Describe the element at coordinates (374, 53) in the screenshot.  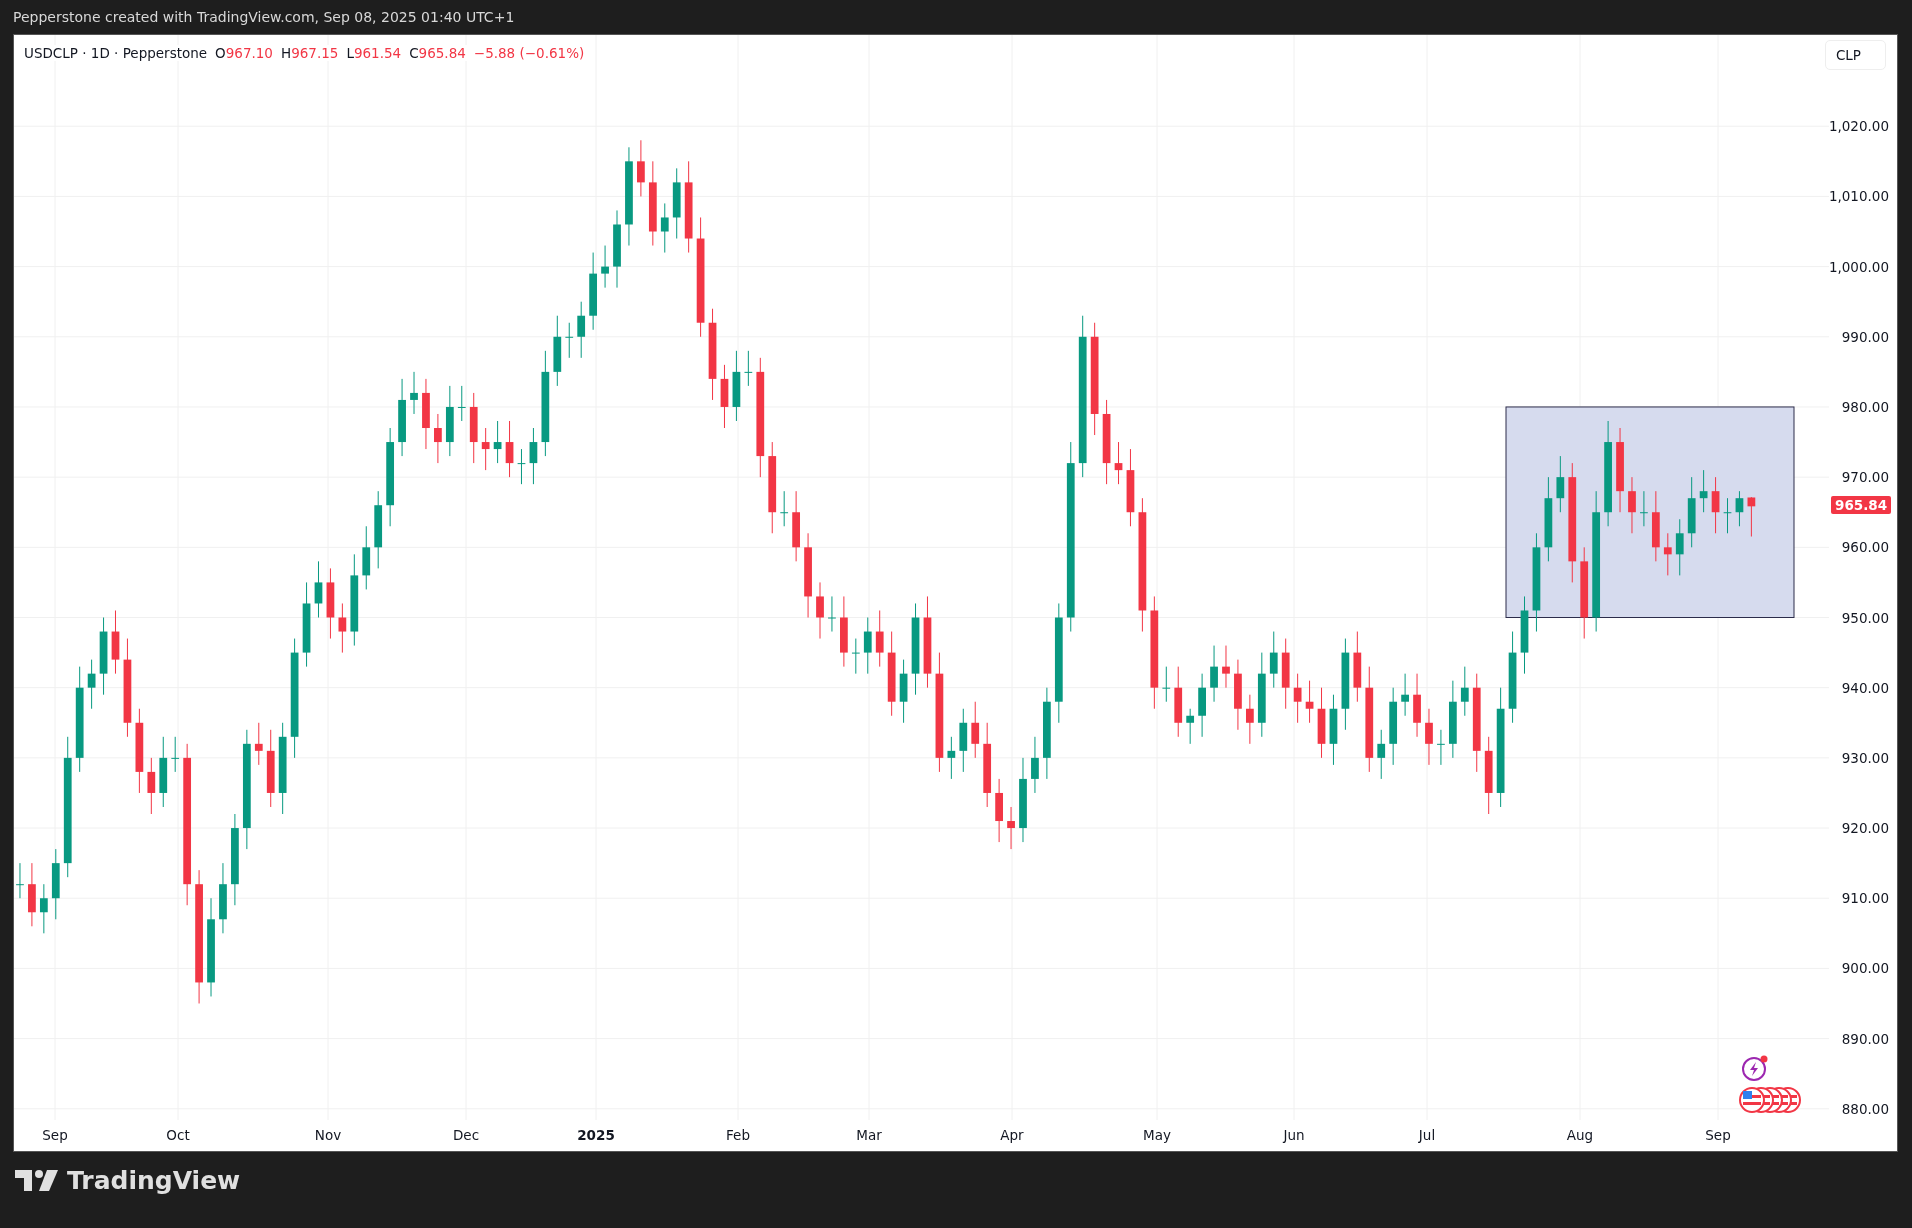
I see `ohlc-value: L961.54` at that location.